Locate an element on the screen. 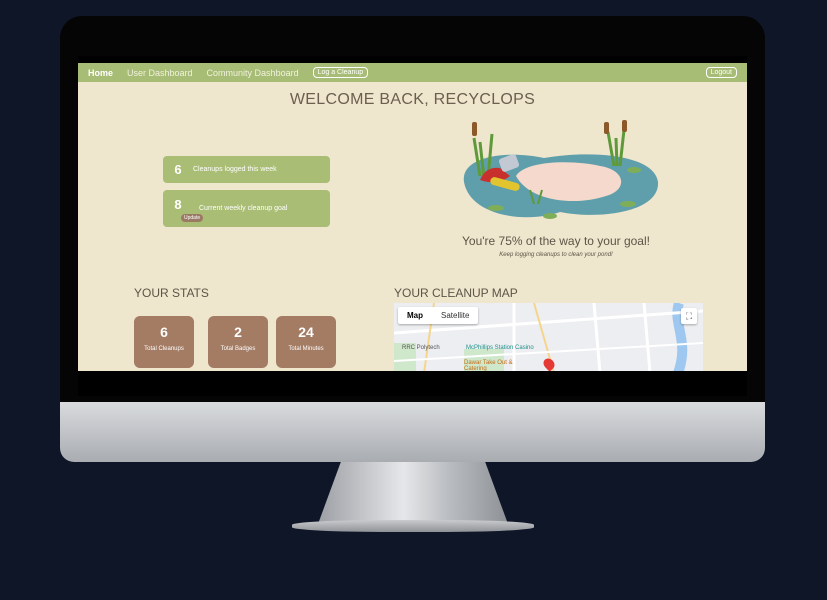 The image size is (827, 600). nav-community-dashboard: Community Dashboard is located at coordinates (253, 73).